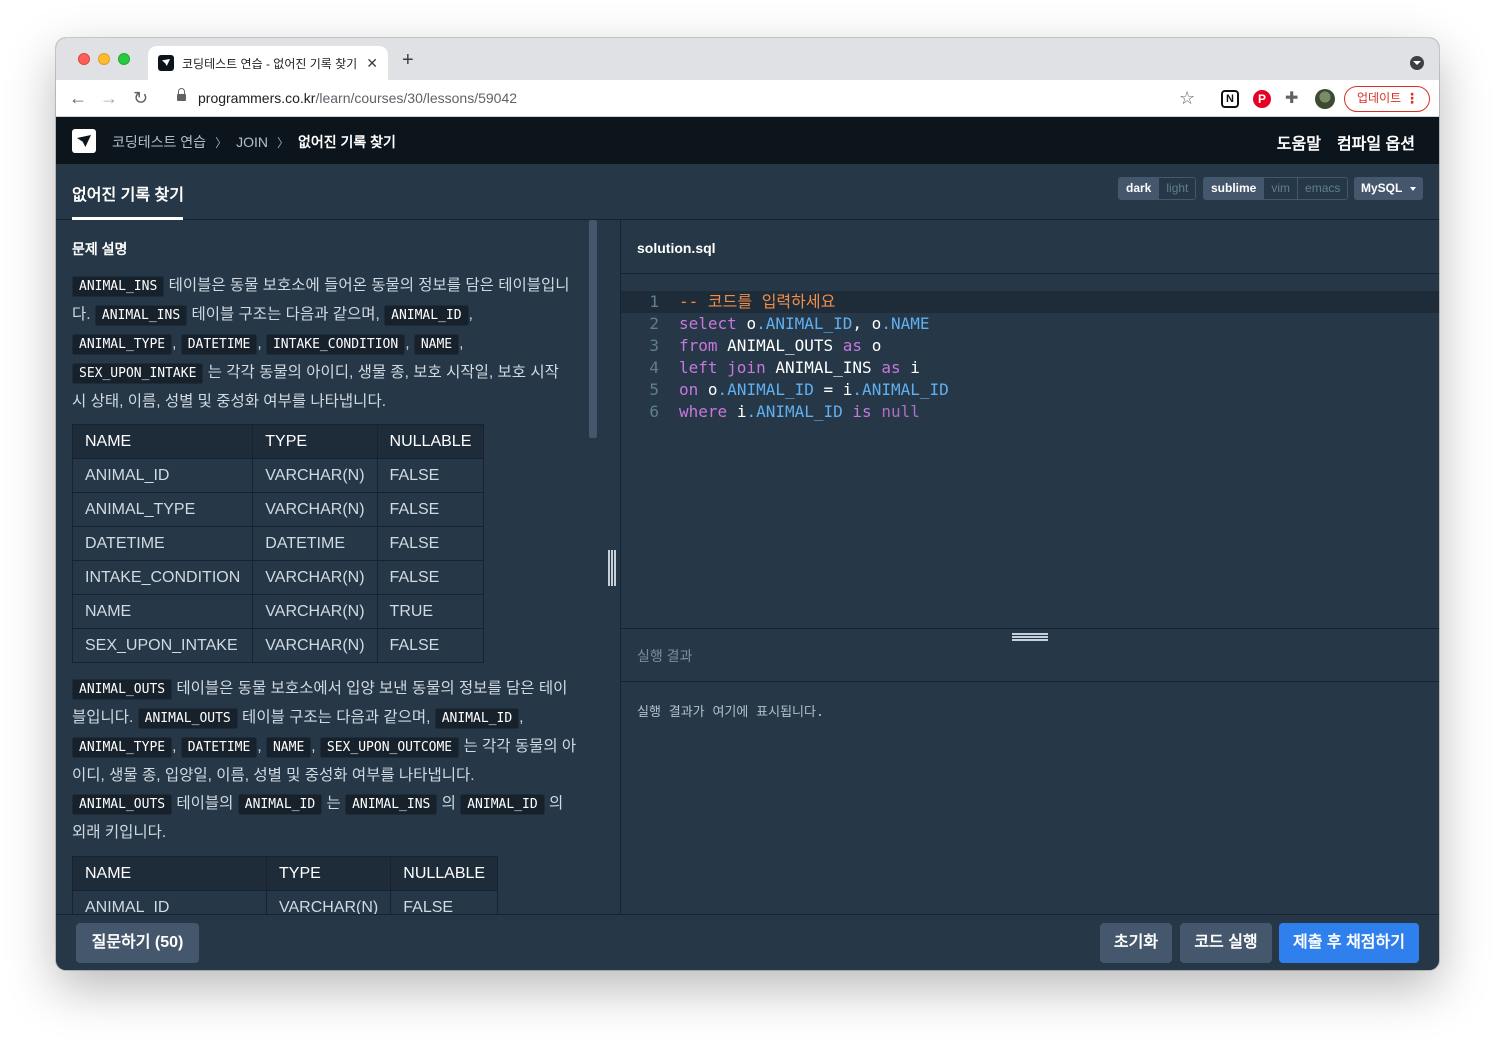 This screenshot has height=1045, width=1495. I want to click on result-label: 실행 결과, so click(665, 656).